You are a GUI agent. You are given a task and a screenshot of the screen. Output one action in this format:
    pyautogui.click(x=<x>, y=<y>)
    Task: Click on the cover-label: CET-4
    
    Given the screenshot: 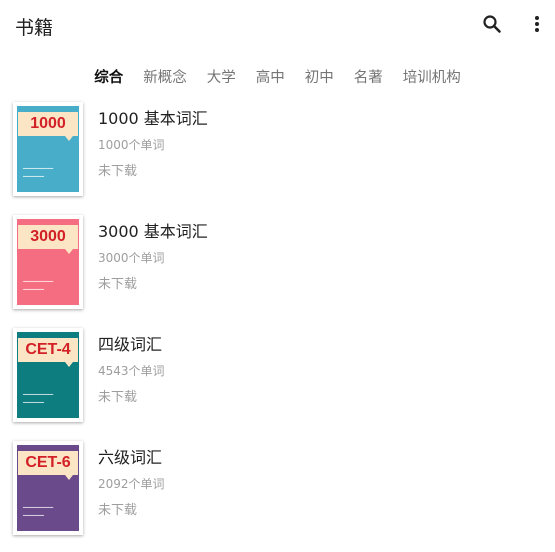 What is the action you would take?
    pyautogui.click(x=48, y=349)
    